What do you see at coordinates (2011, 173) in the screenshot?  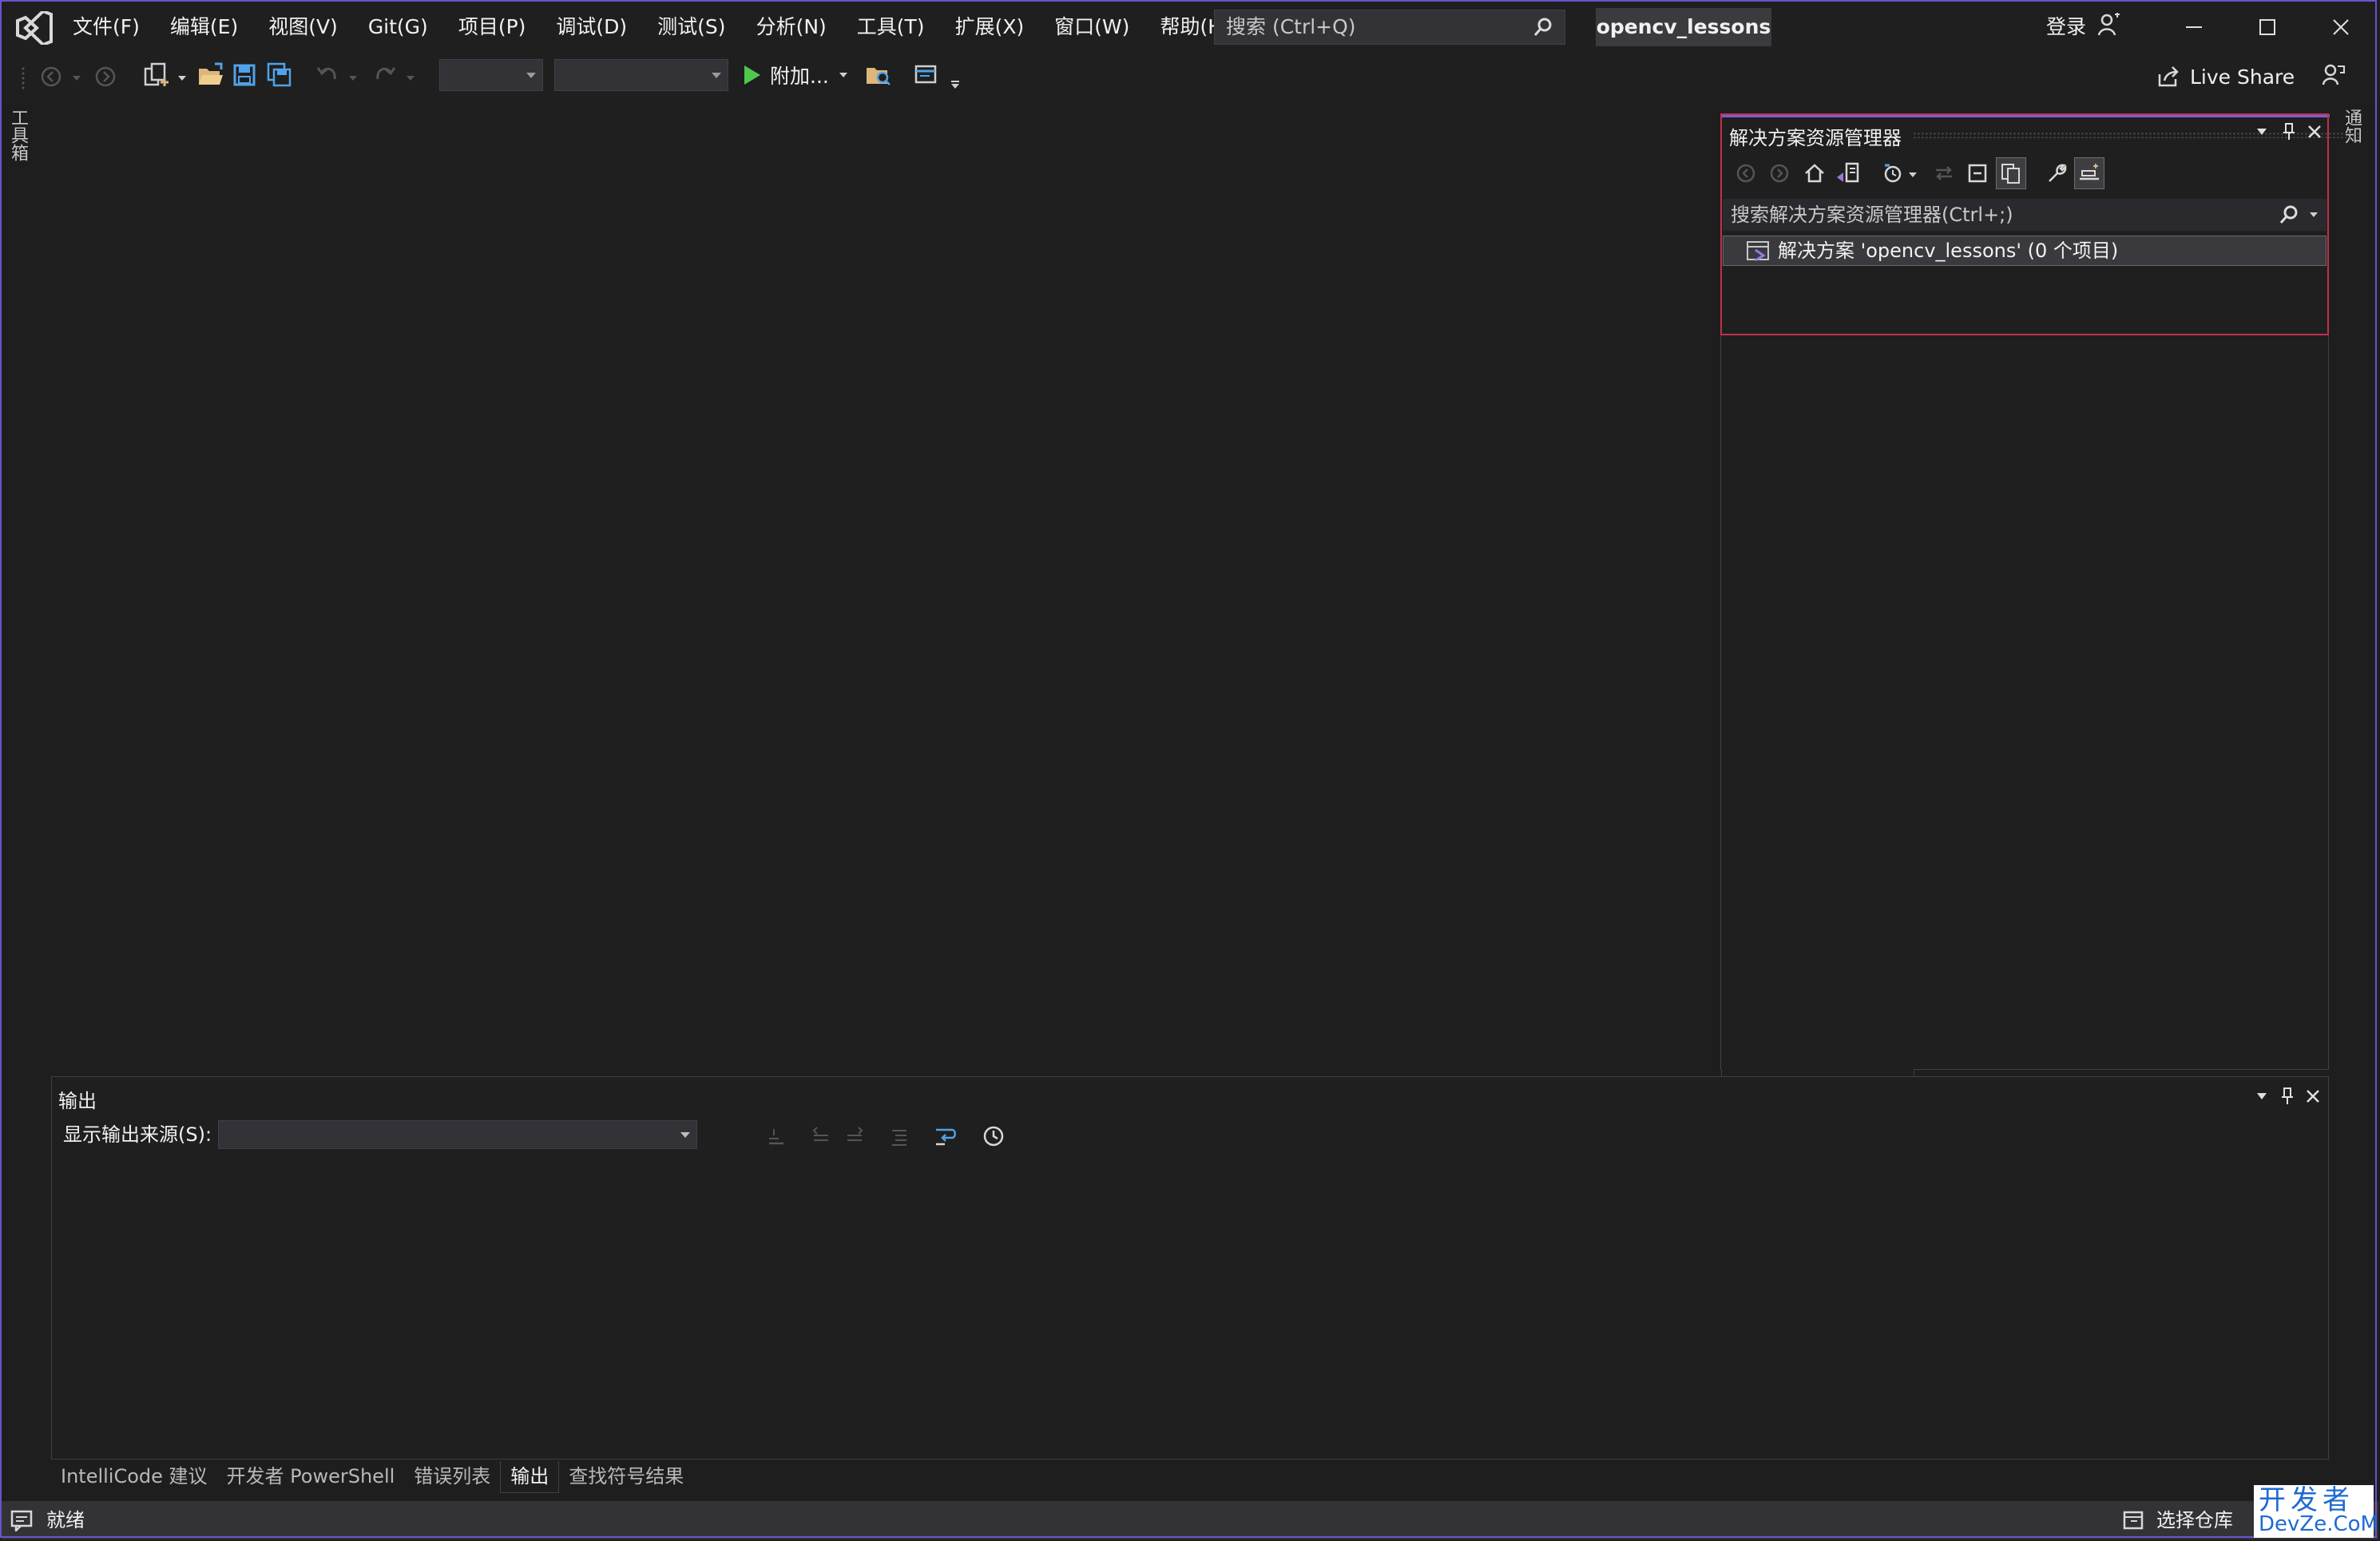 I see `se-show-all-files-button` at bounding box center [2011, 173].